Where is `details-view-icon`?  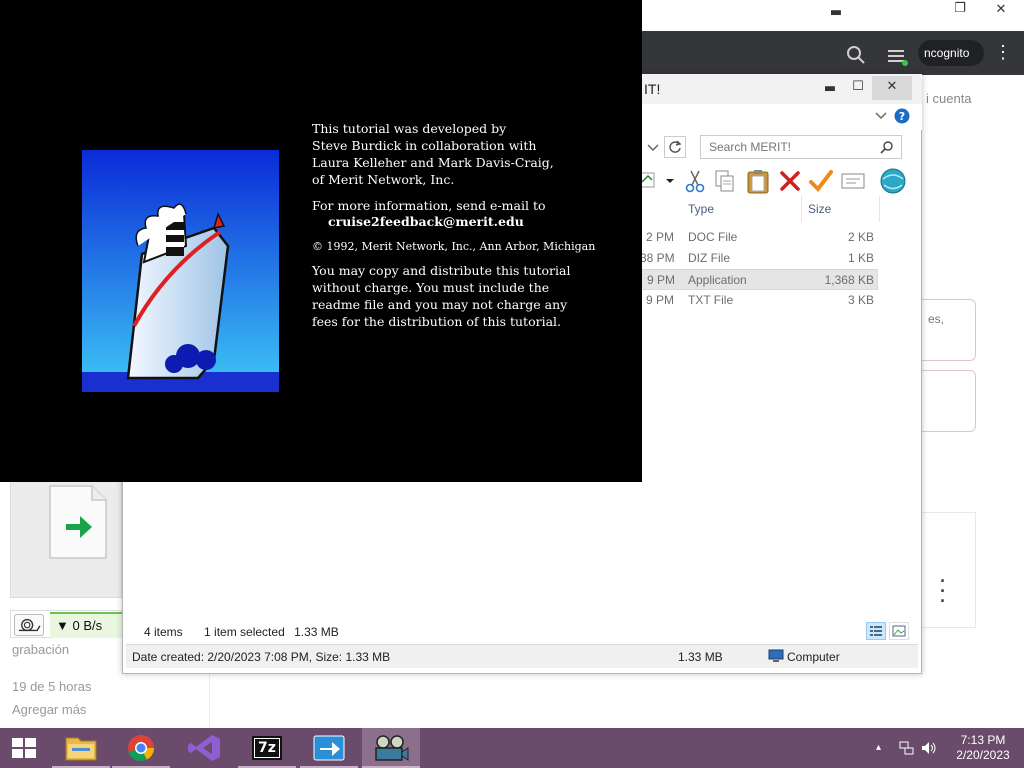
details-view-icon is located at coordinates (876, 631).